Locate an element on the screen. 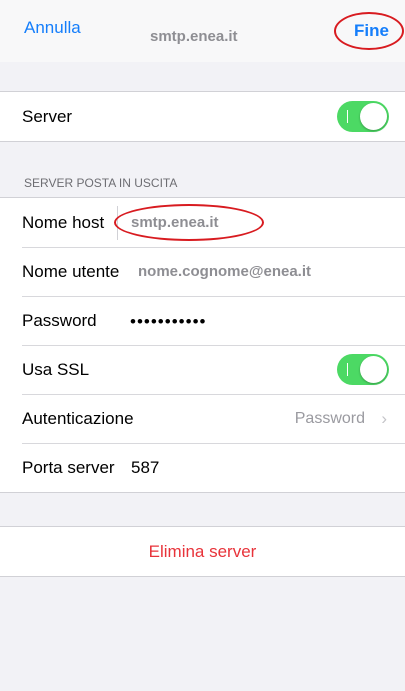 This screenshot has width=405, height=691. nav-title: smtp.enea.it is located at coordinates (194, 36).